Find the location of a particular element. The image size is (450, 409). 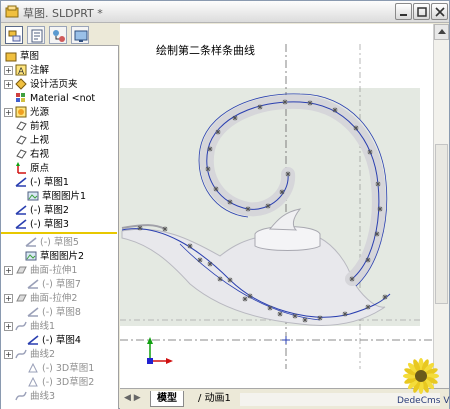

horizontal-scrollbar is located at coordinates (340, 399).